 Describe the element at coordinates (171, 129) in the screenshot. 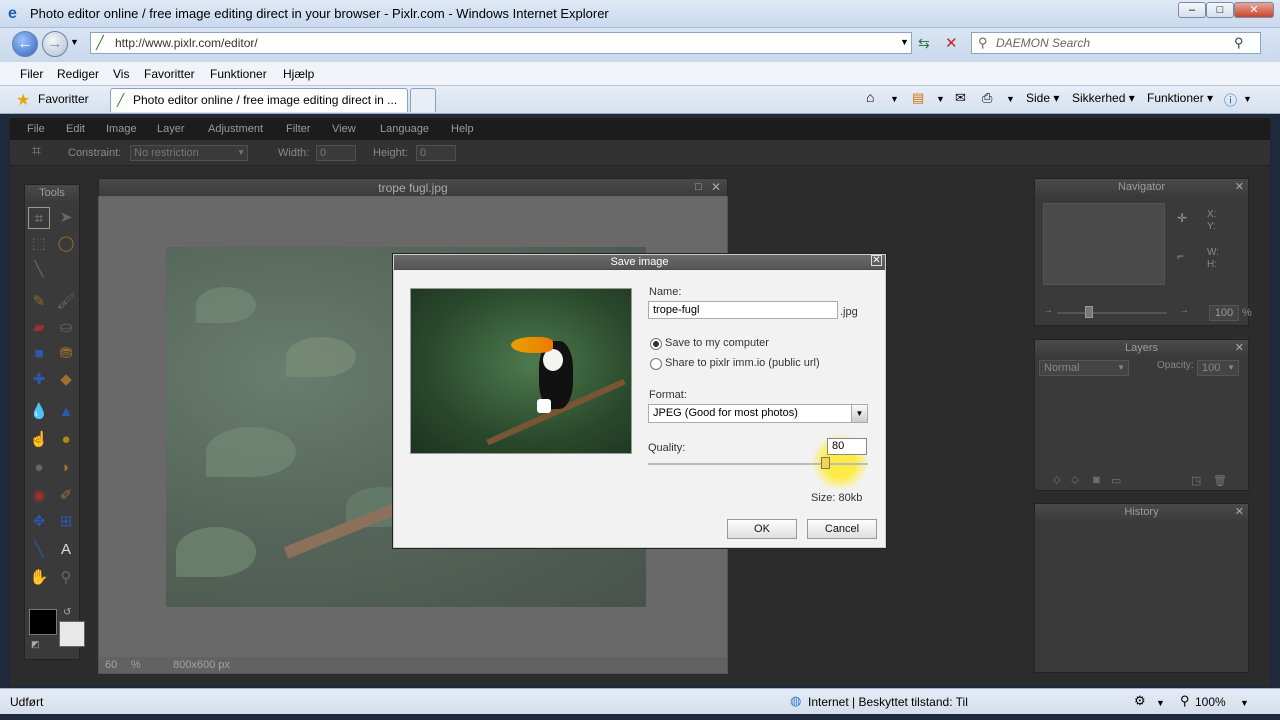

I see `pixlr-menu-layer: Layer` at that location.